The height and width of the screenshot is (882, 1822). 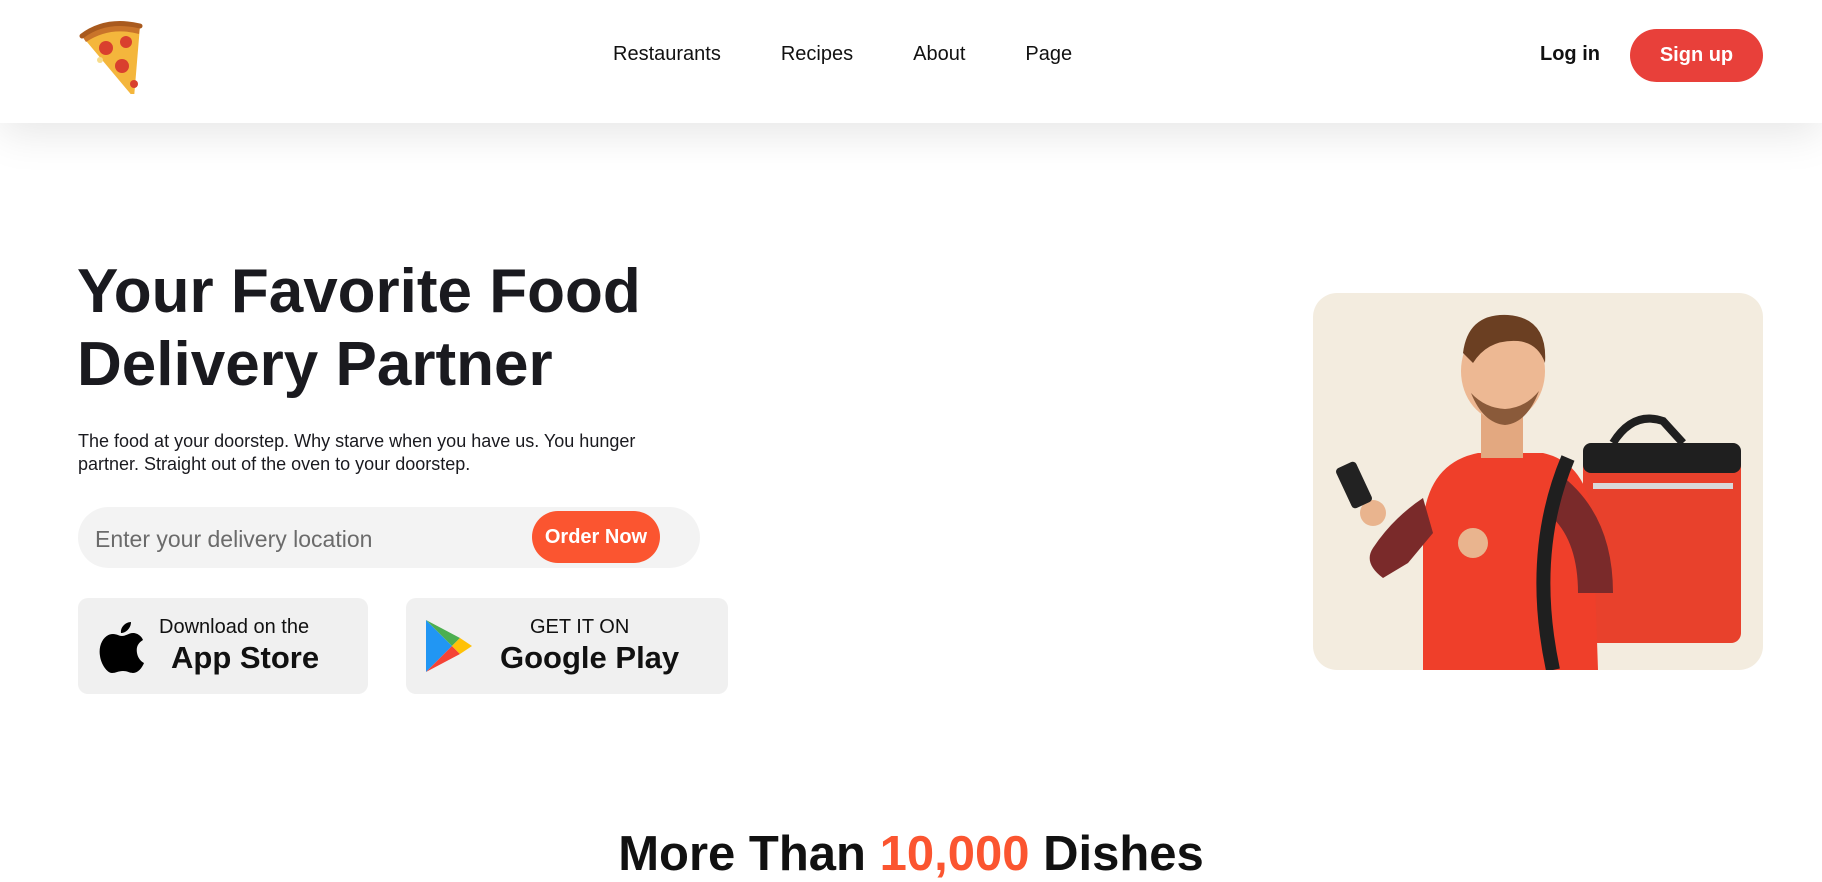 I want to click on nav-restaurants: Restaurants, so click(x=667, y=54).